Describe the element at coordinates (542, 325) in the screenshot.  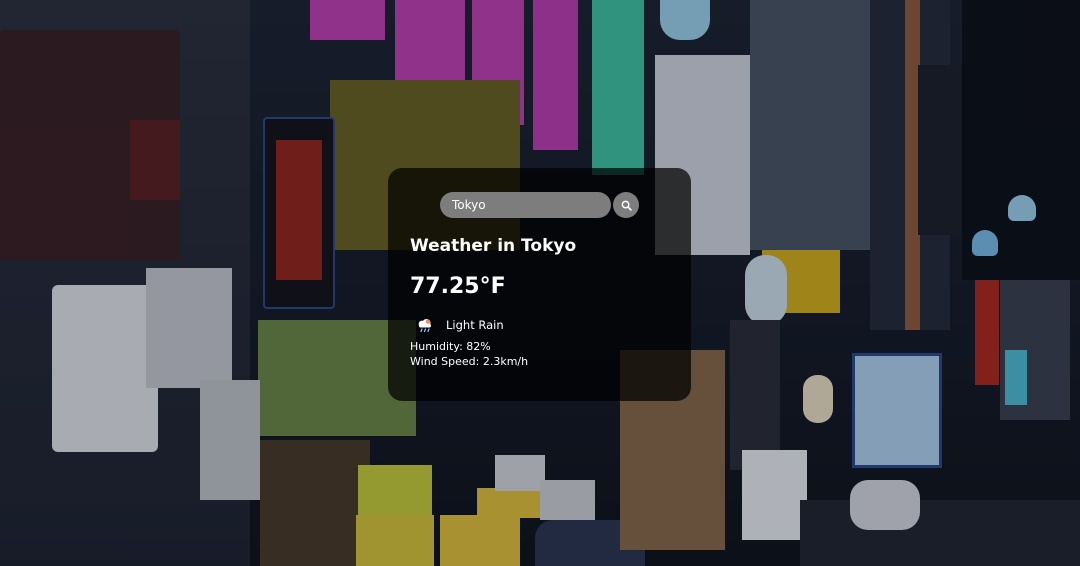
I see `condition-row: Light Rain` at that location.